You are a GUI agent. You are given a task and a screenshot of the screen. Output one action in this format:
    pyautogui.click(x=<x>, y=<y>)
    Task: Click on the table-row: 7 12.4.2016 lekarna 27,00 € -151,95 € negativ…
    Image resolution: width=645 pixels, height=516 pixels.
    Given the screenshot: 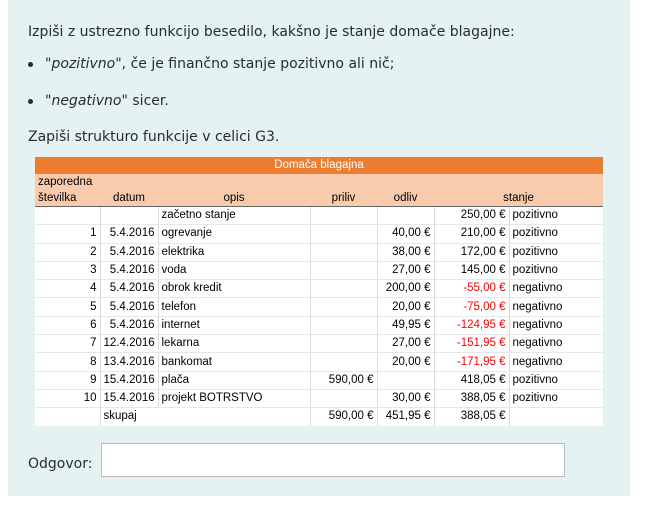 What is the action you would take?
    pyautogui.click(x=319, y=344)
    